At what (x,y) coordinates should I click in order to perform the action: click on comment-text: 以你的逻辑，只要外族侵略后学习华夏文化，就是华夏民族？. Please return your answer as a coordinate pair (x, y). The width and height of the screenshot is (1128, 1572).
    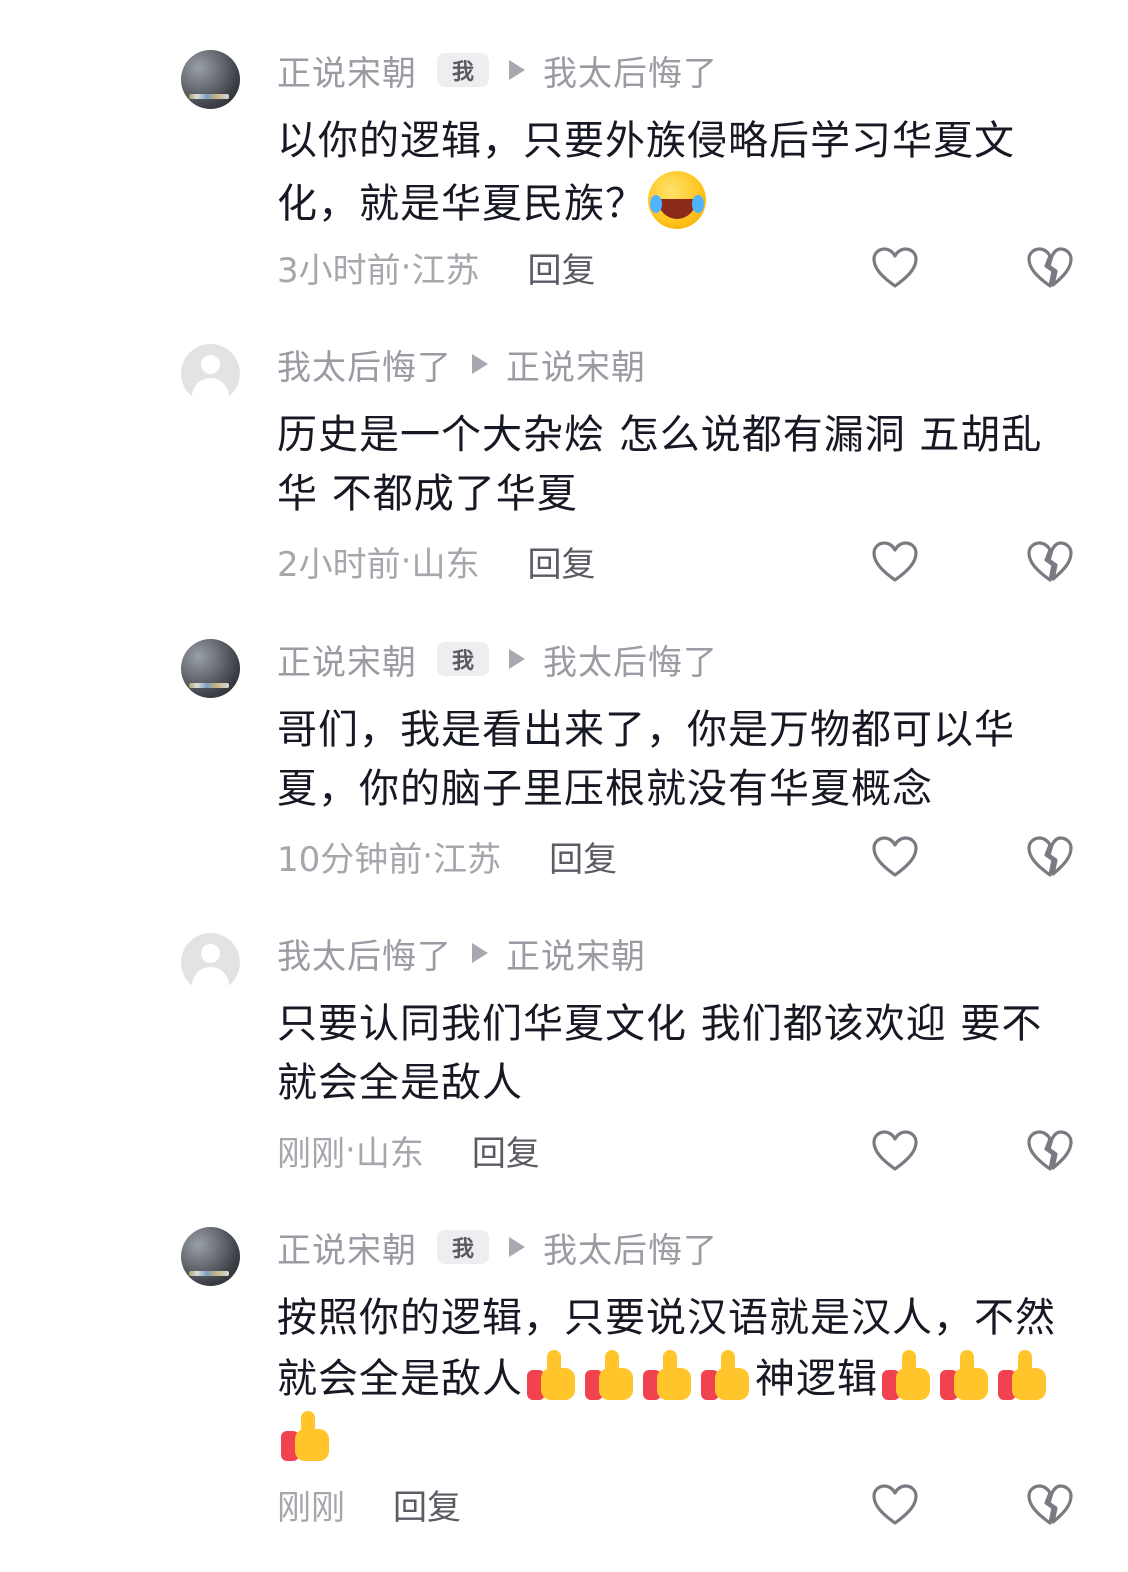
    Looking at the image, I should click on (677, 173).